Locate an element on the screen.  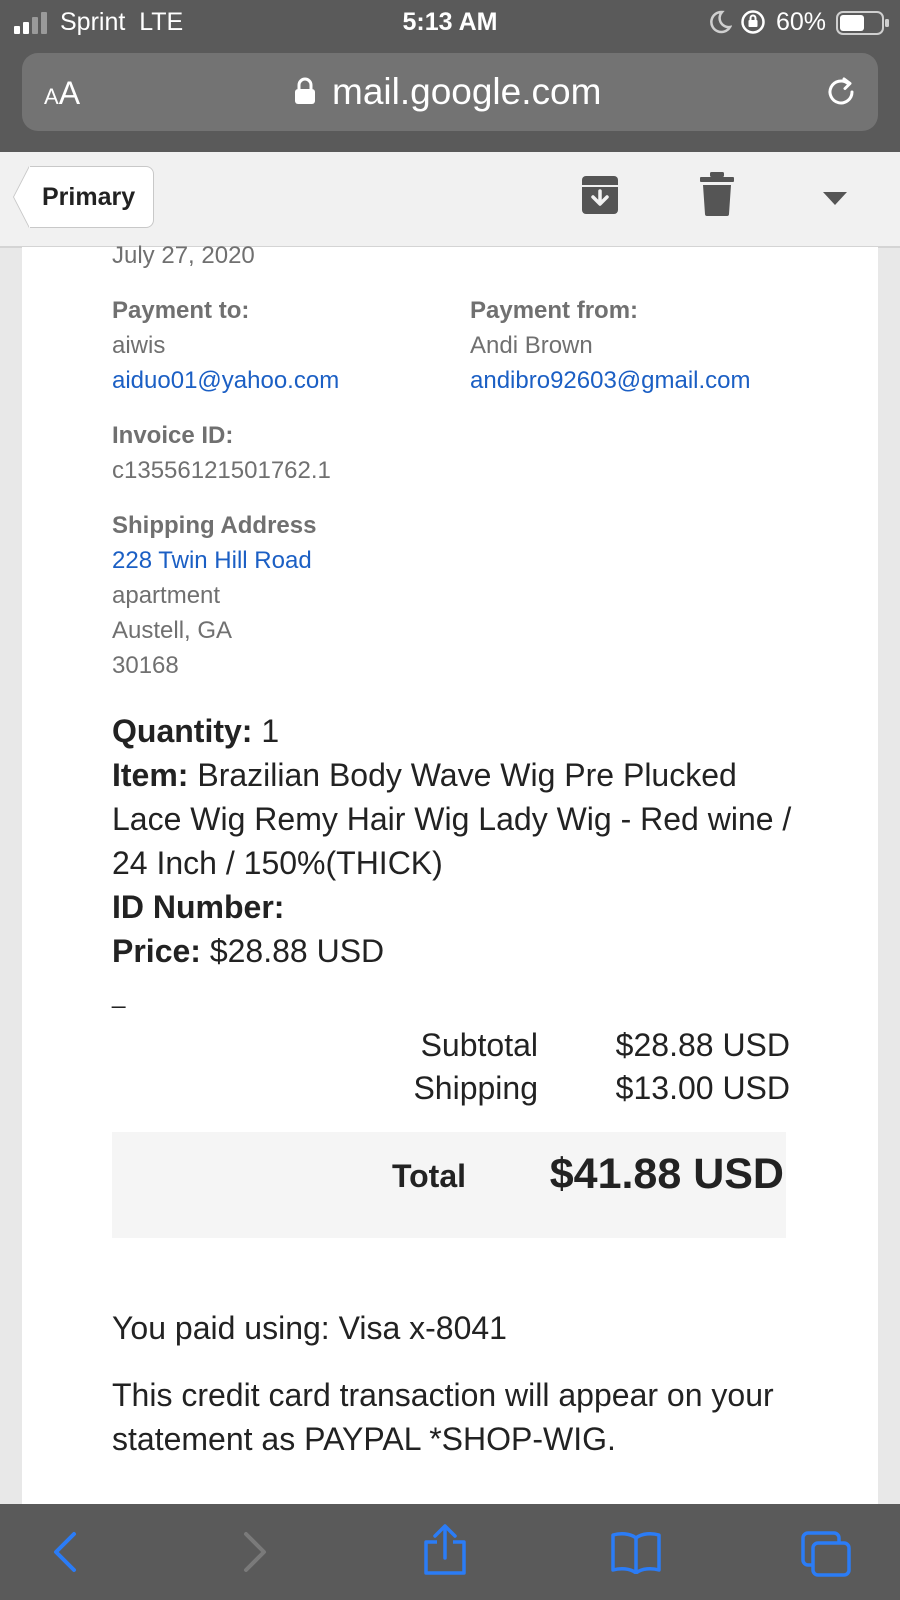
invoice-id-value: c13556121501762.1 is located at coordinates (221, 470).